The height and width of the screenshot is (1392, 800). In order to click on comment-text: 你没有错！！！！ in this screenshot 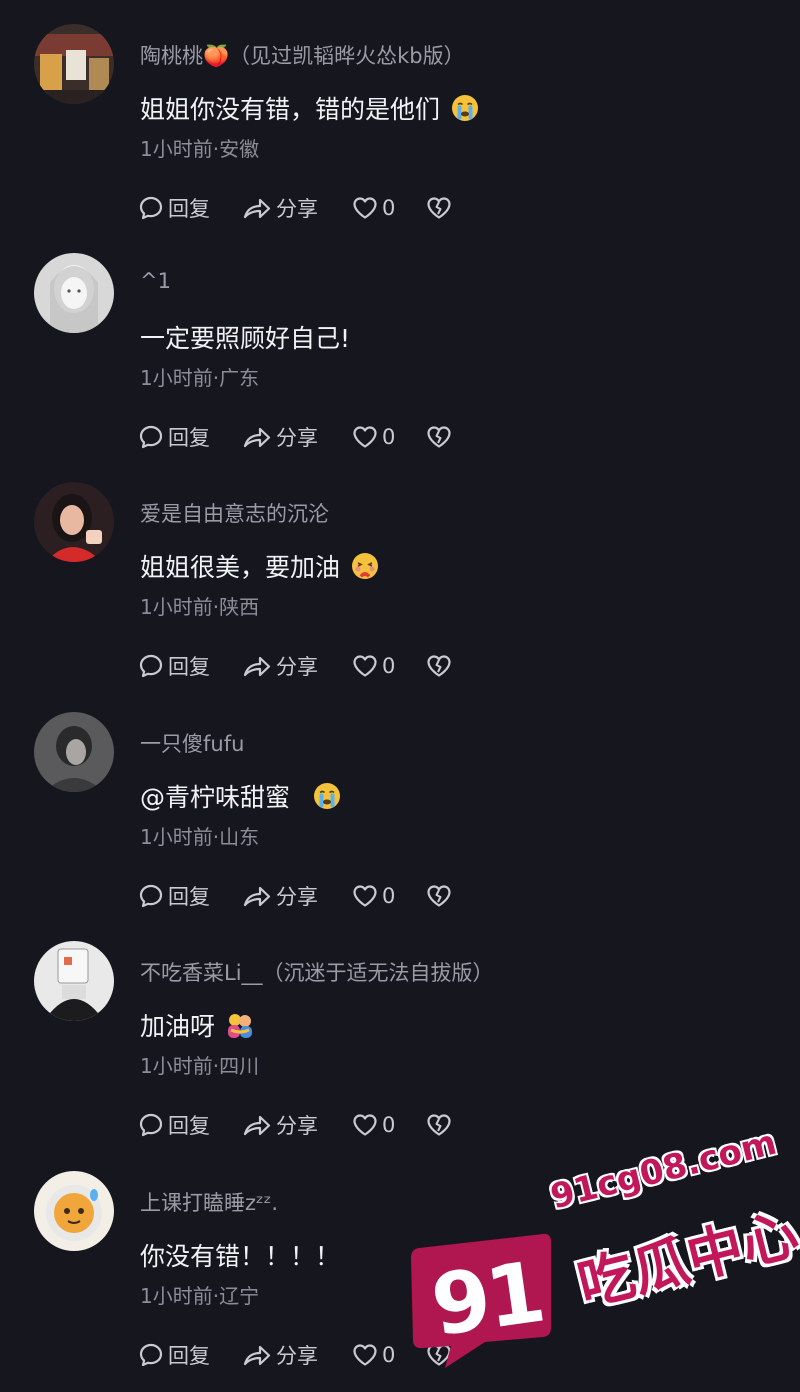, I will do `click(240, 1255)`.